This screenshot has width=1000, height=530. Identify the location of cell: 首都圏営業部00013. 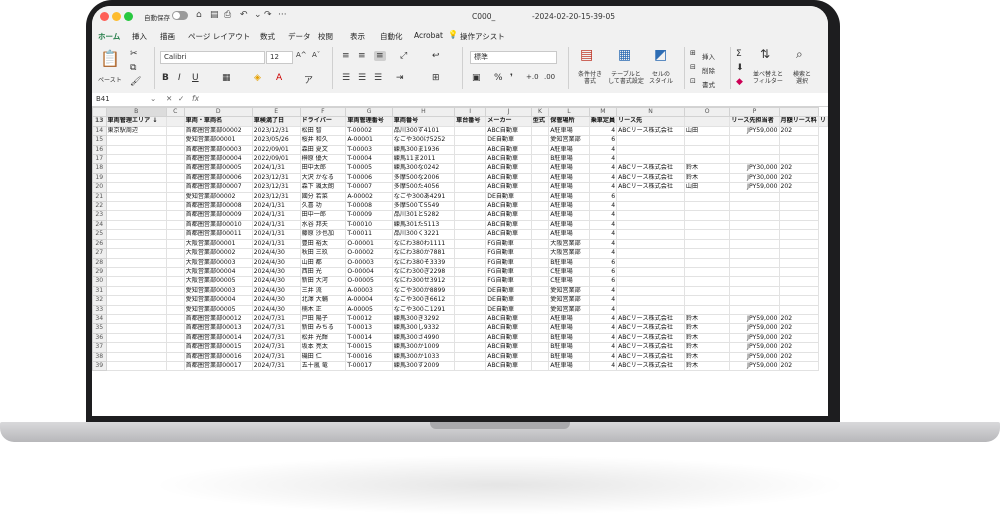
(218, 328).